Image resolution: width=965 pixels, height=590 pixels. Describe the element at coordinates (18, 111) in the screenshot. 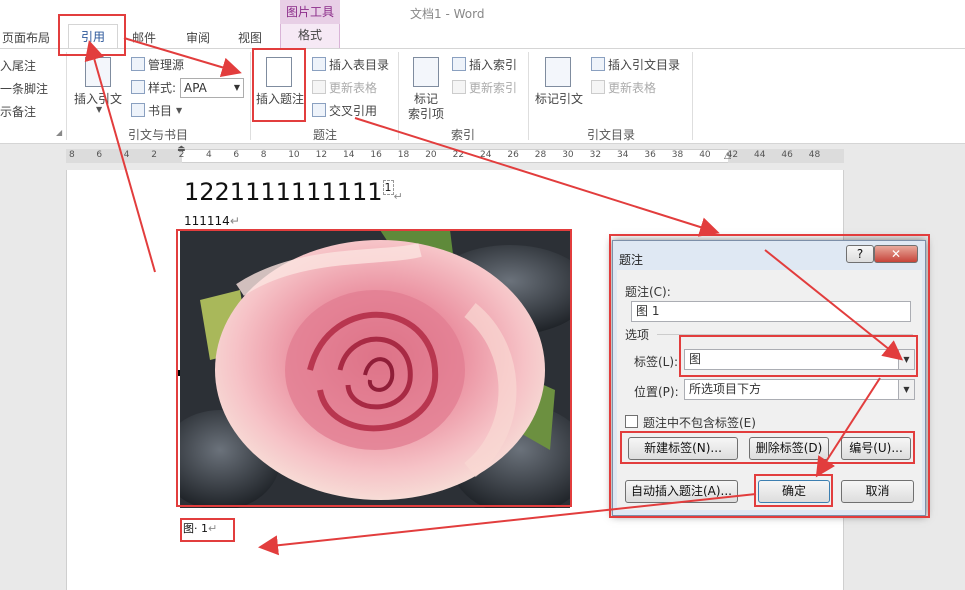

I see `show-notes-button: 示备注` at that location.